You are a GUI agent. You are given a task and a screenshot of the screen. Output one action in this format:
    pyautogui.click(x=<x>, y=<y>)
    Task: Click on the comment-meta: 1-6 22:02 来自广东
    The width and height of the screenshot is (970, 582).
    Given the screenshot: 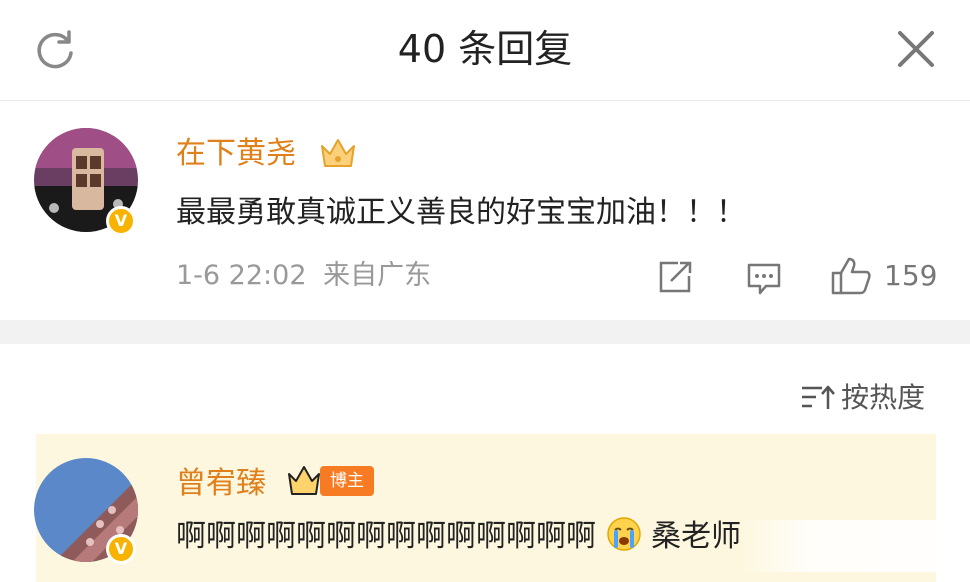 What is the action you would take?
    pyautogui.click(x=303, y=276)
    